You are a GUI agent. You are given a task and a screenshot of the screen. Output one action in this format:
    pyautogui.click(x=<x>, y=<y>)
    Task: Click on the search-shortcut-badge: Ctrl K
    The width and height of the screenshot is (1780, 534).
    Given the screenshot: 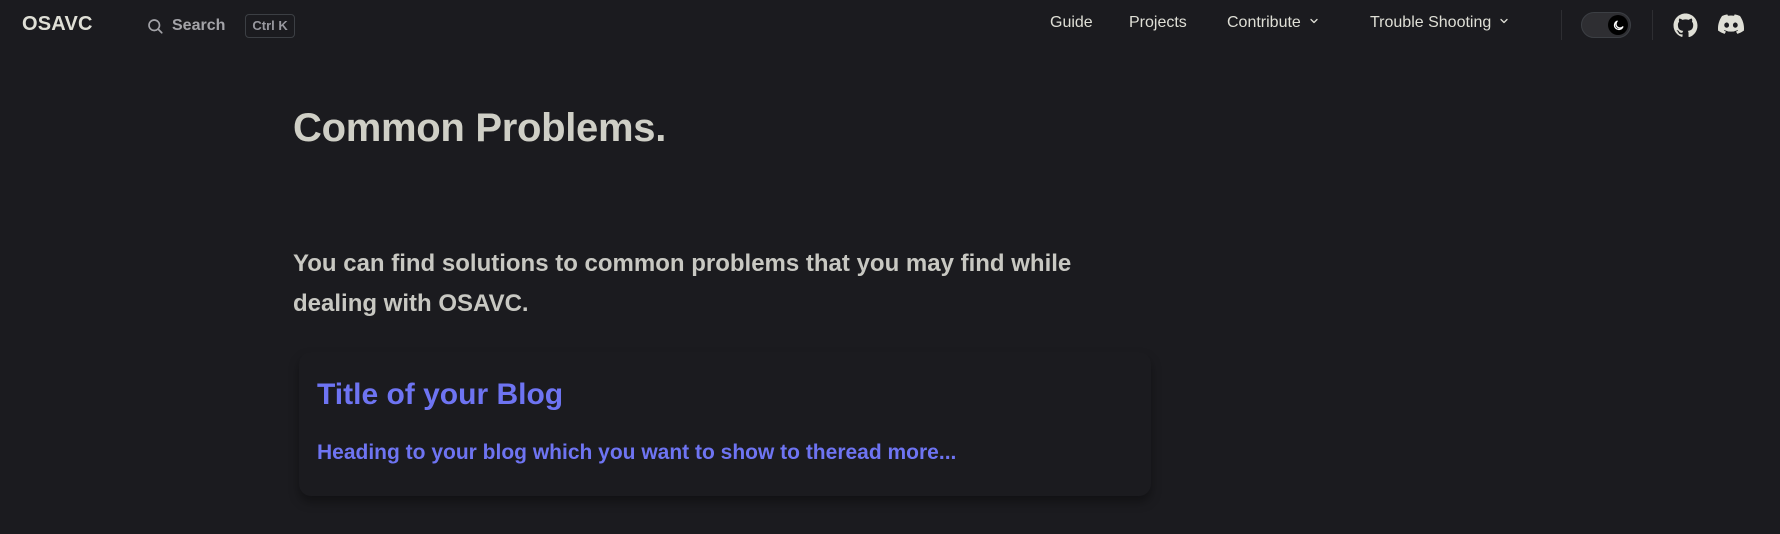 What is the action you would take?
    pyautogui.click(x=270, y=26)
    